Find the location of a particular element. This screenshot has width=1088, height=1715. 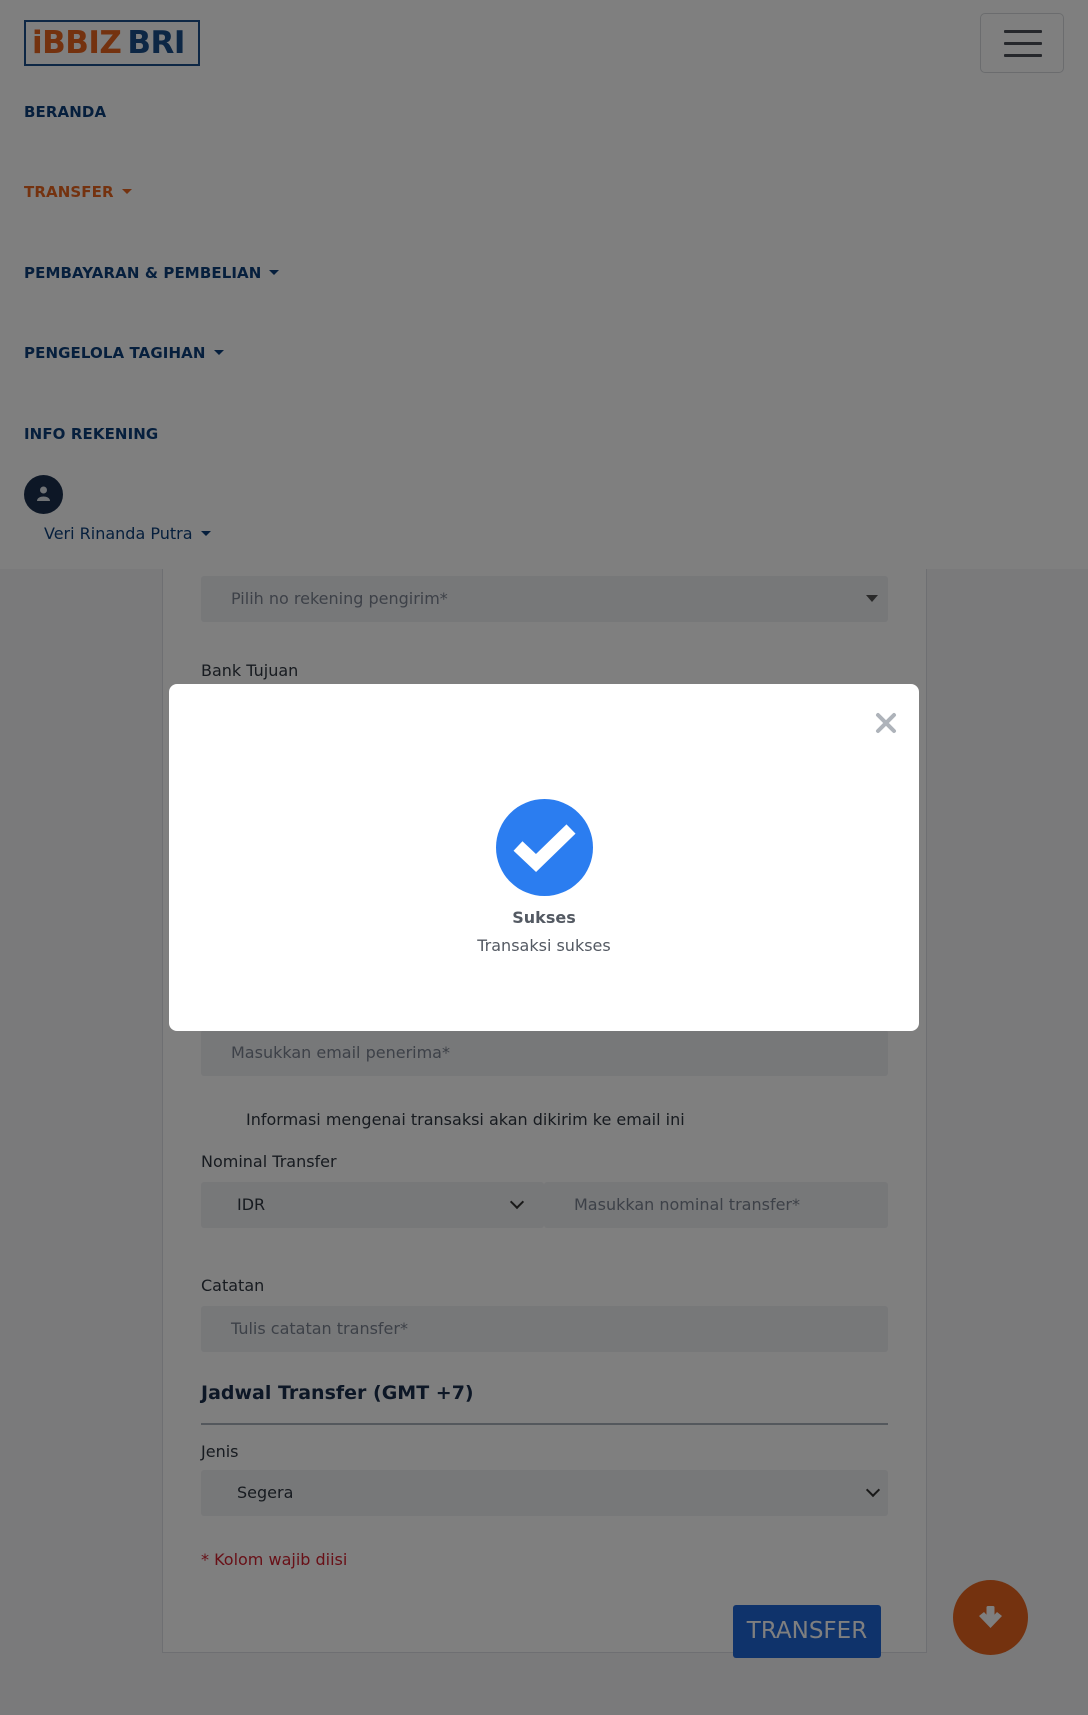

close-icon is located at coordinates (886, 723).